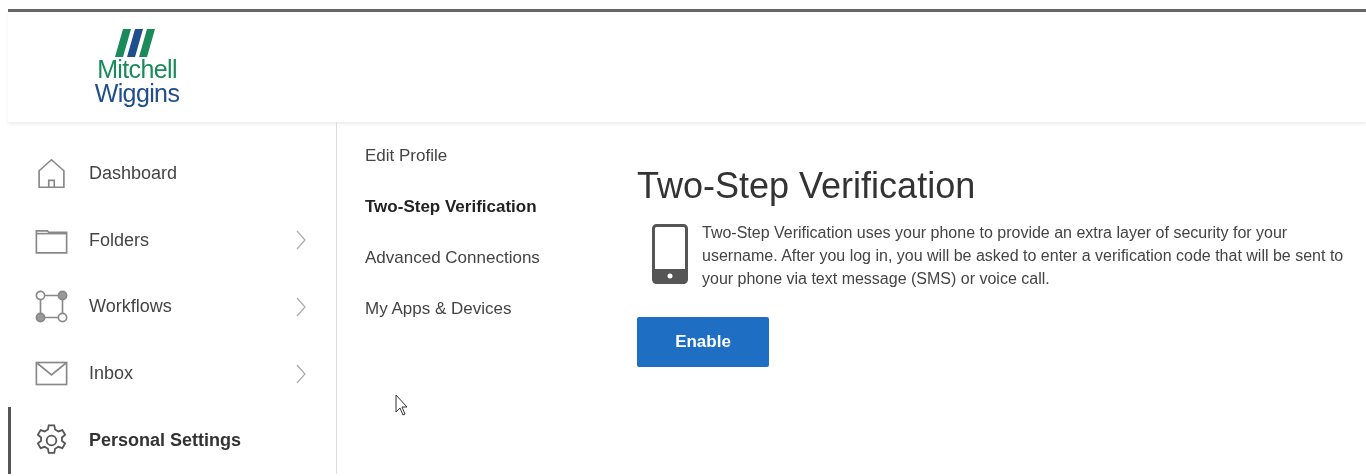  Describe the element at coordinates (452, 258) in the screenshot. I see `settings-menu-item: Advanced Connections` at that location.